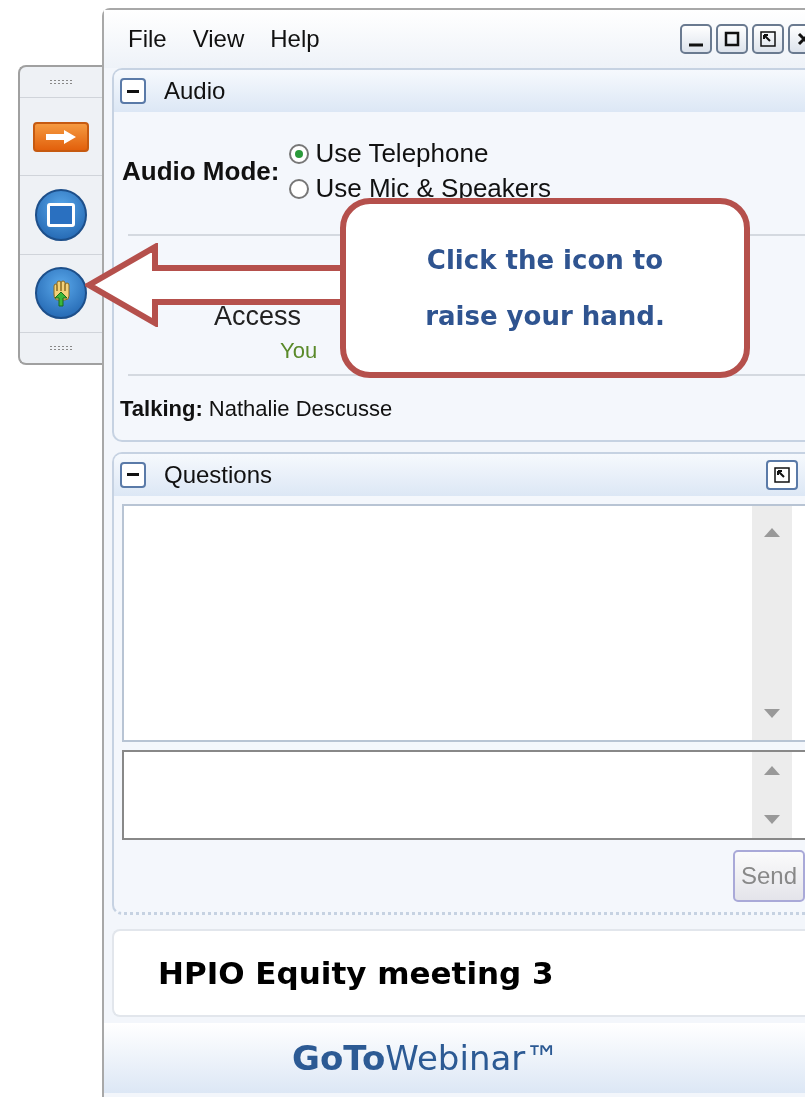 This screenshot has height=1097, width=805. I want to click on radio-label: Use Mic & Speakers, so click(433, 188).